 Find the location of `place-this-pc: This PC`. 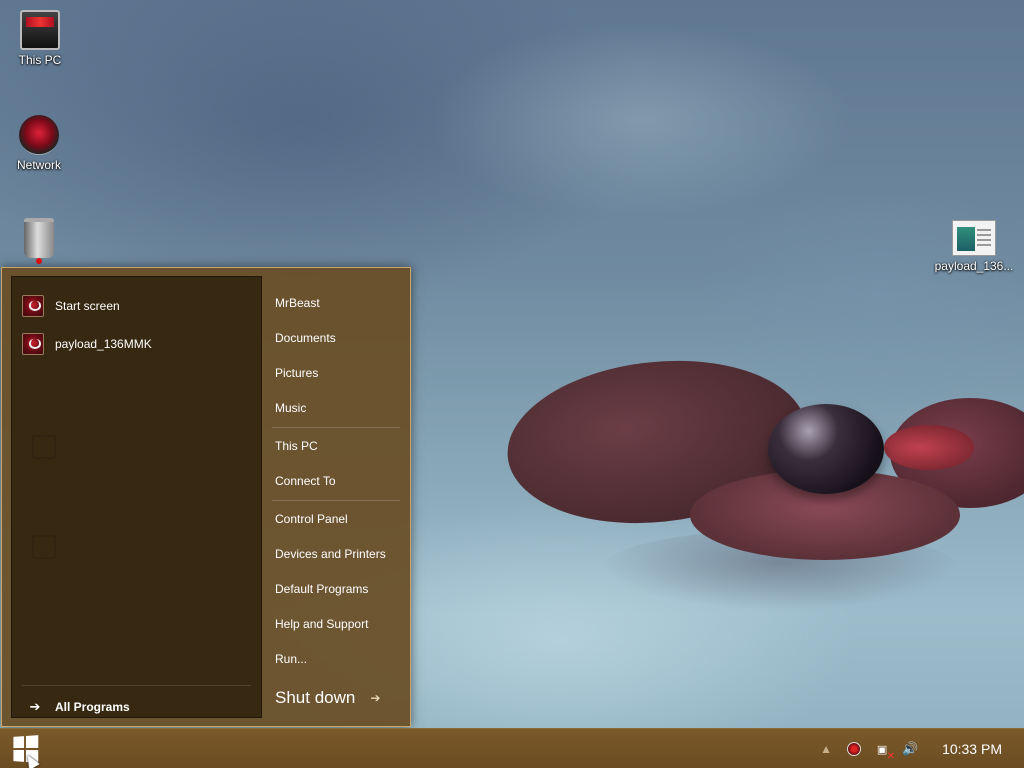

place-this-pc: This PC is located at coordinates (339, 446).